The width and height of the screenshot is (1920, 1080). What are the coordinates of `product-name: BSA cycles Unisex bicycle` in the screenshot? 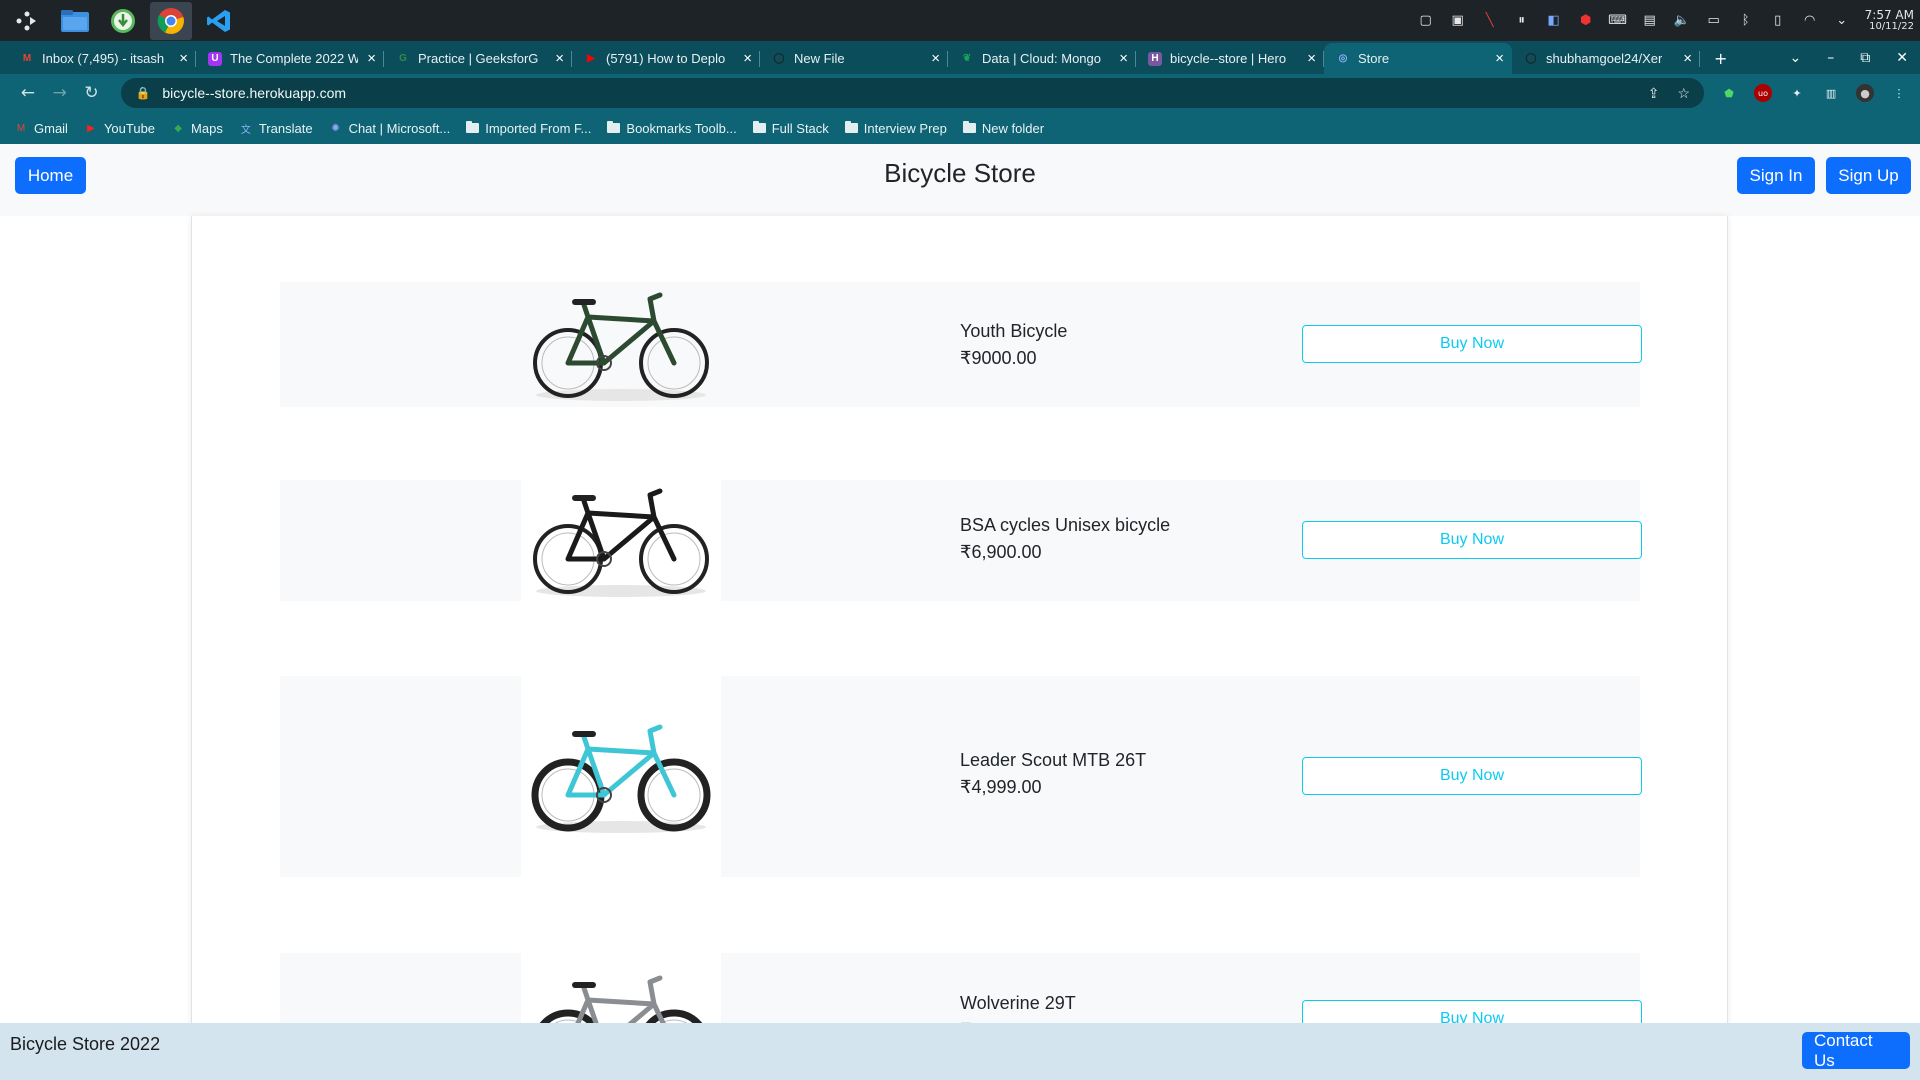 It's located at (1065, 525).